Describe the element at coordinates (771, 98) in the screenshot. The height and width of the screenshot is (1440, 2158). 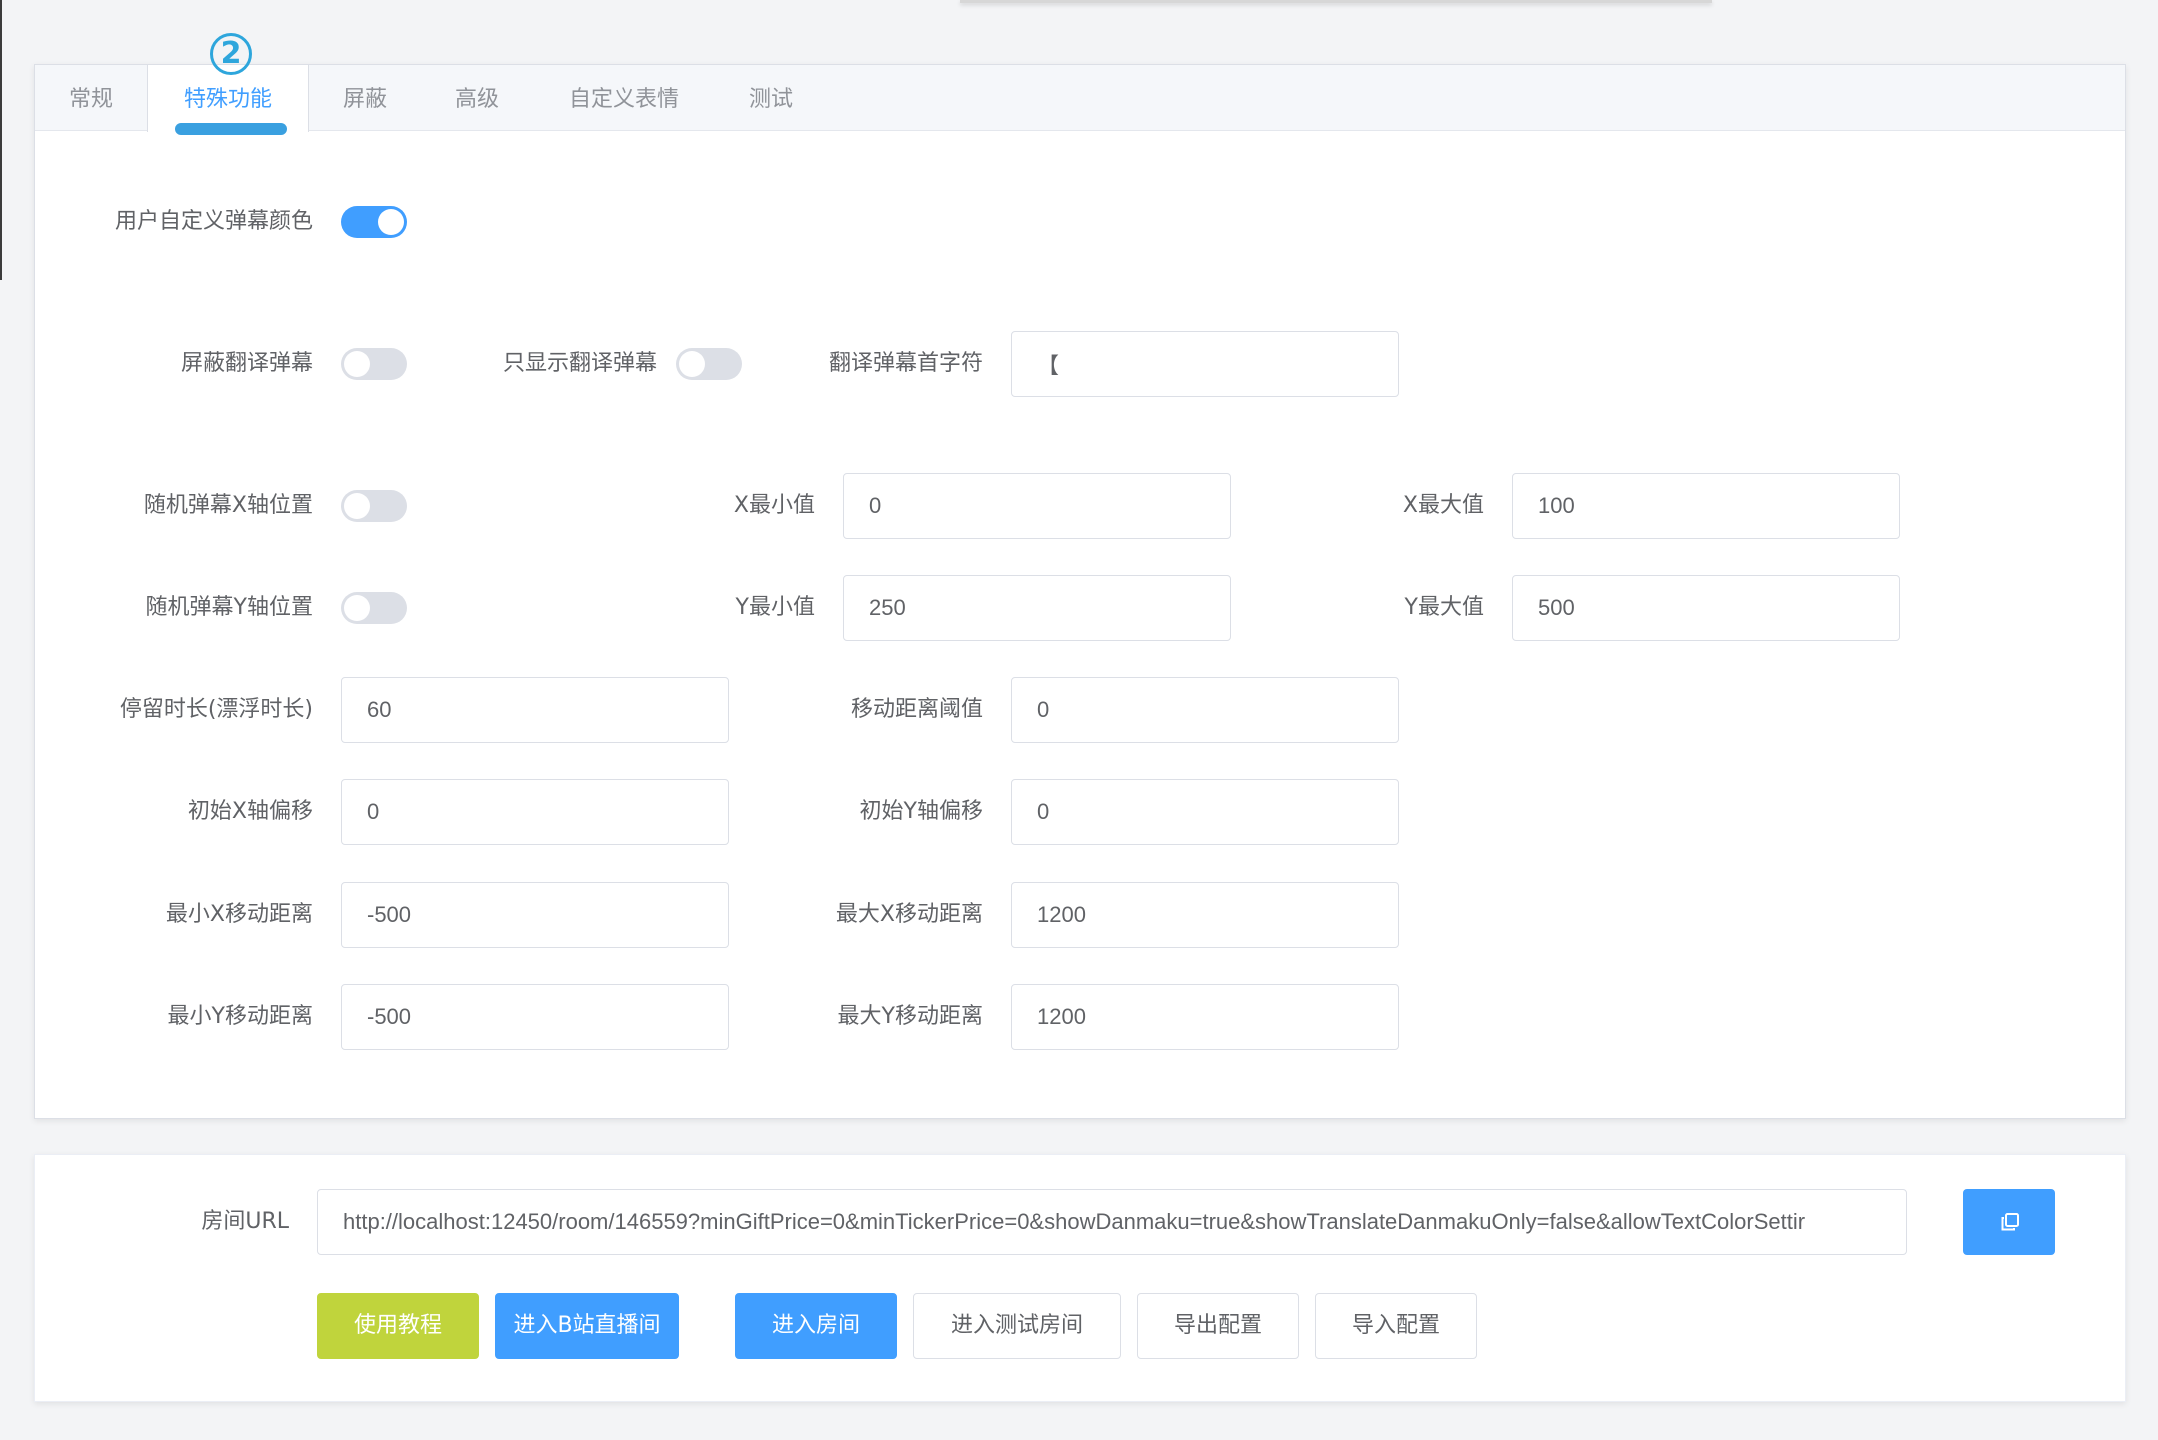
I see `tab-test: 测试` at that location.